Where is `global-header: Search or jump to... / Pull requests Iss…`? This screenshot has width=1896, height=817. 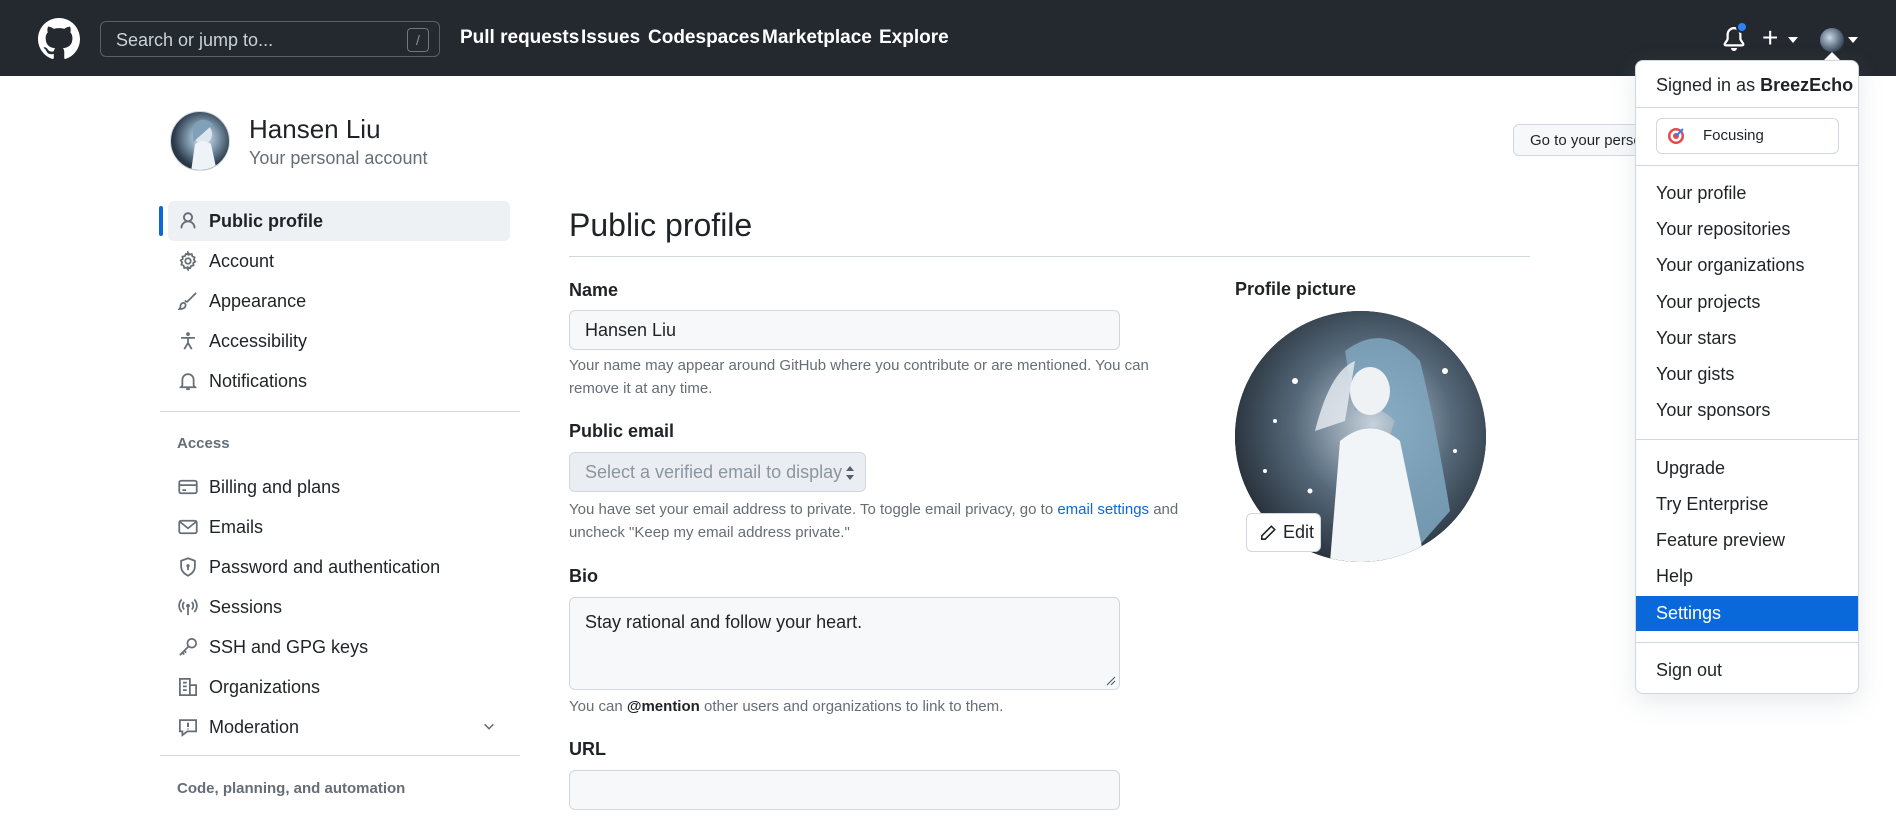 global-header: Search or jump to... / Pull requests Iss… is located at coordinates (948, 38).